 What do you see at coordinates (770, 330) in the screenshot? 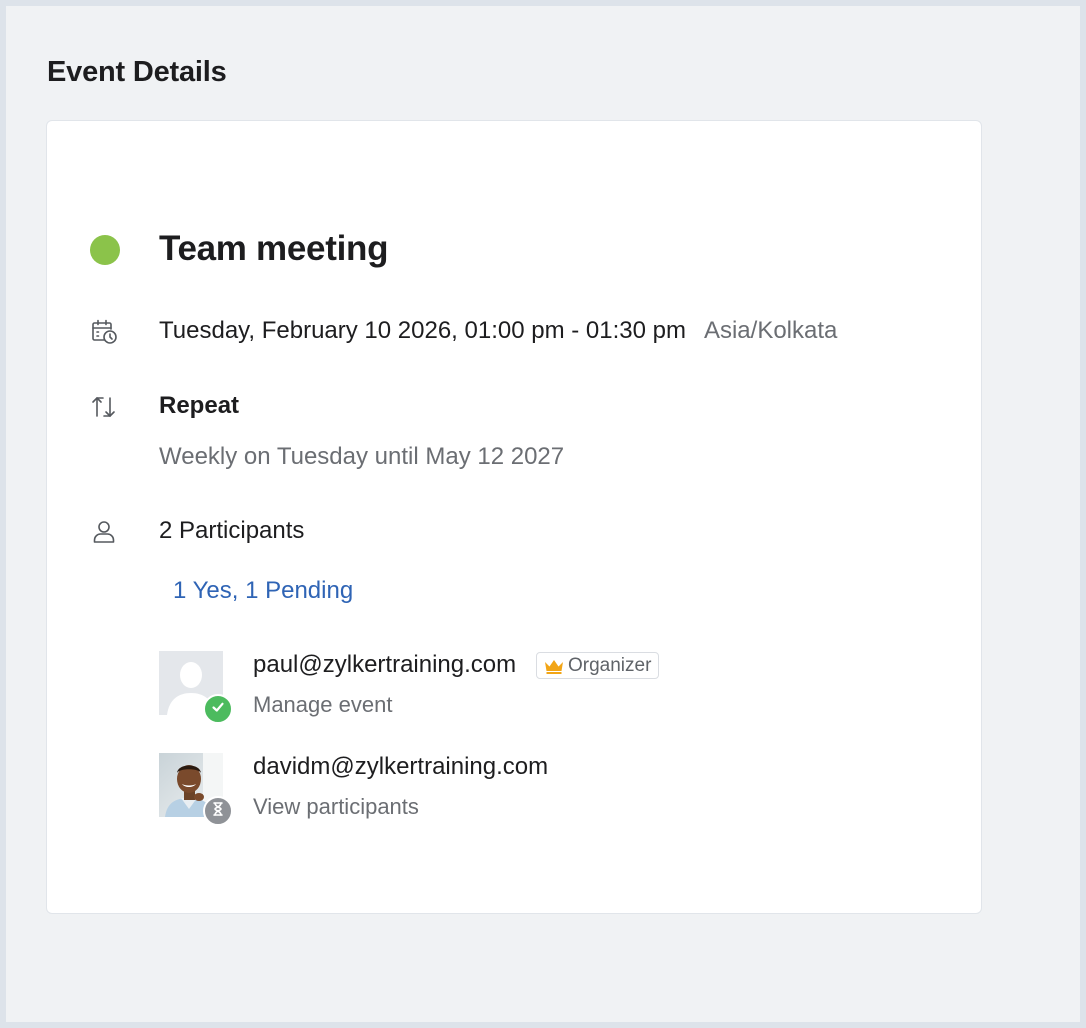
I see `event-timezone: Asia/Kolkata` at bounding box center [770, 330].